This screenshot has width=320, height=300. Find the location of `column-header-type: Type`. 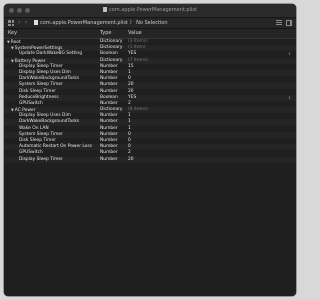

column-header-type: Type is located at coordinates (105, 33).